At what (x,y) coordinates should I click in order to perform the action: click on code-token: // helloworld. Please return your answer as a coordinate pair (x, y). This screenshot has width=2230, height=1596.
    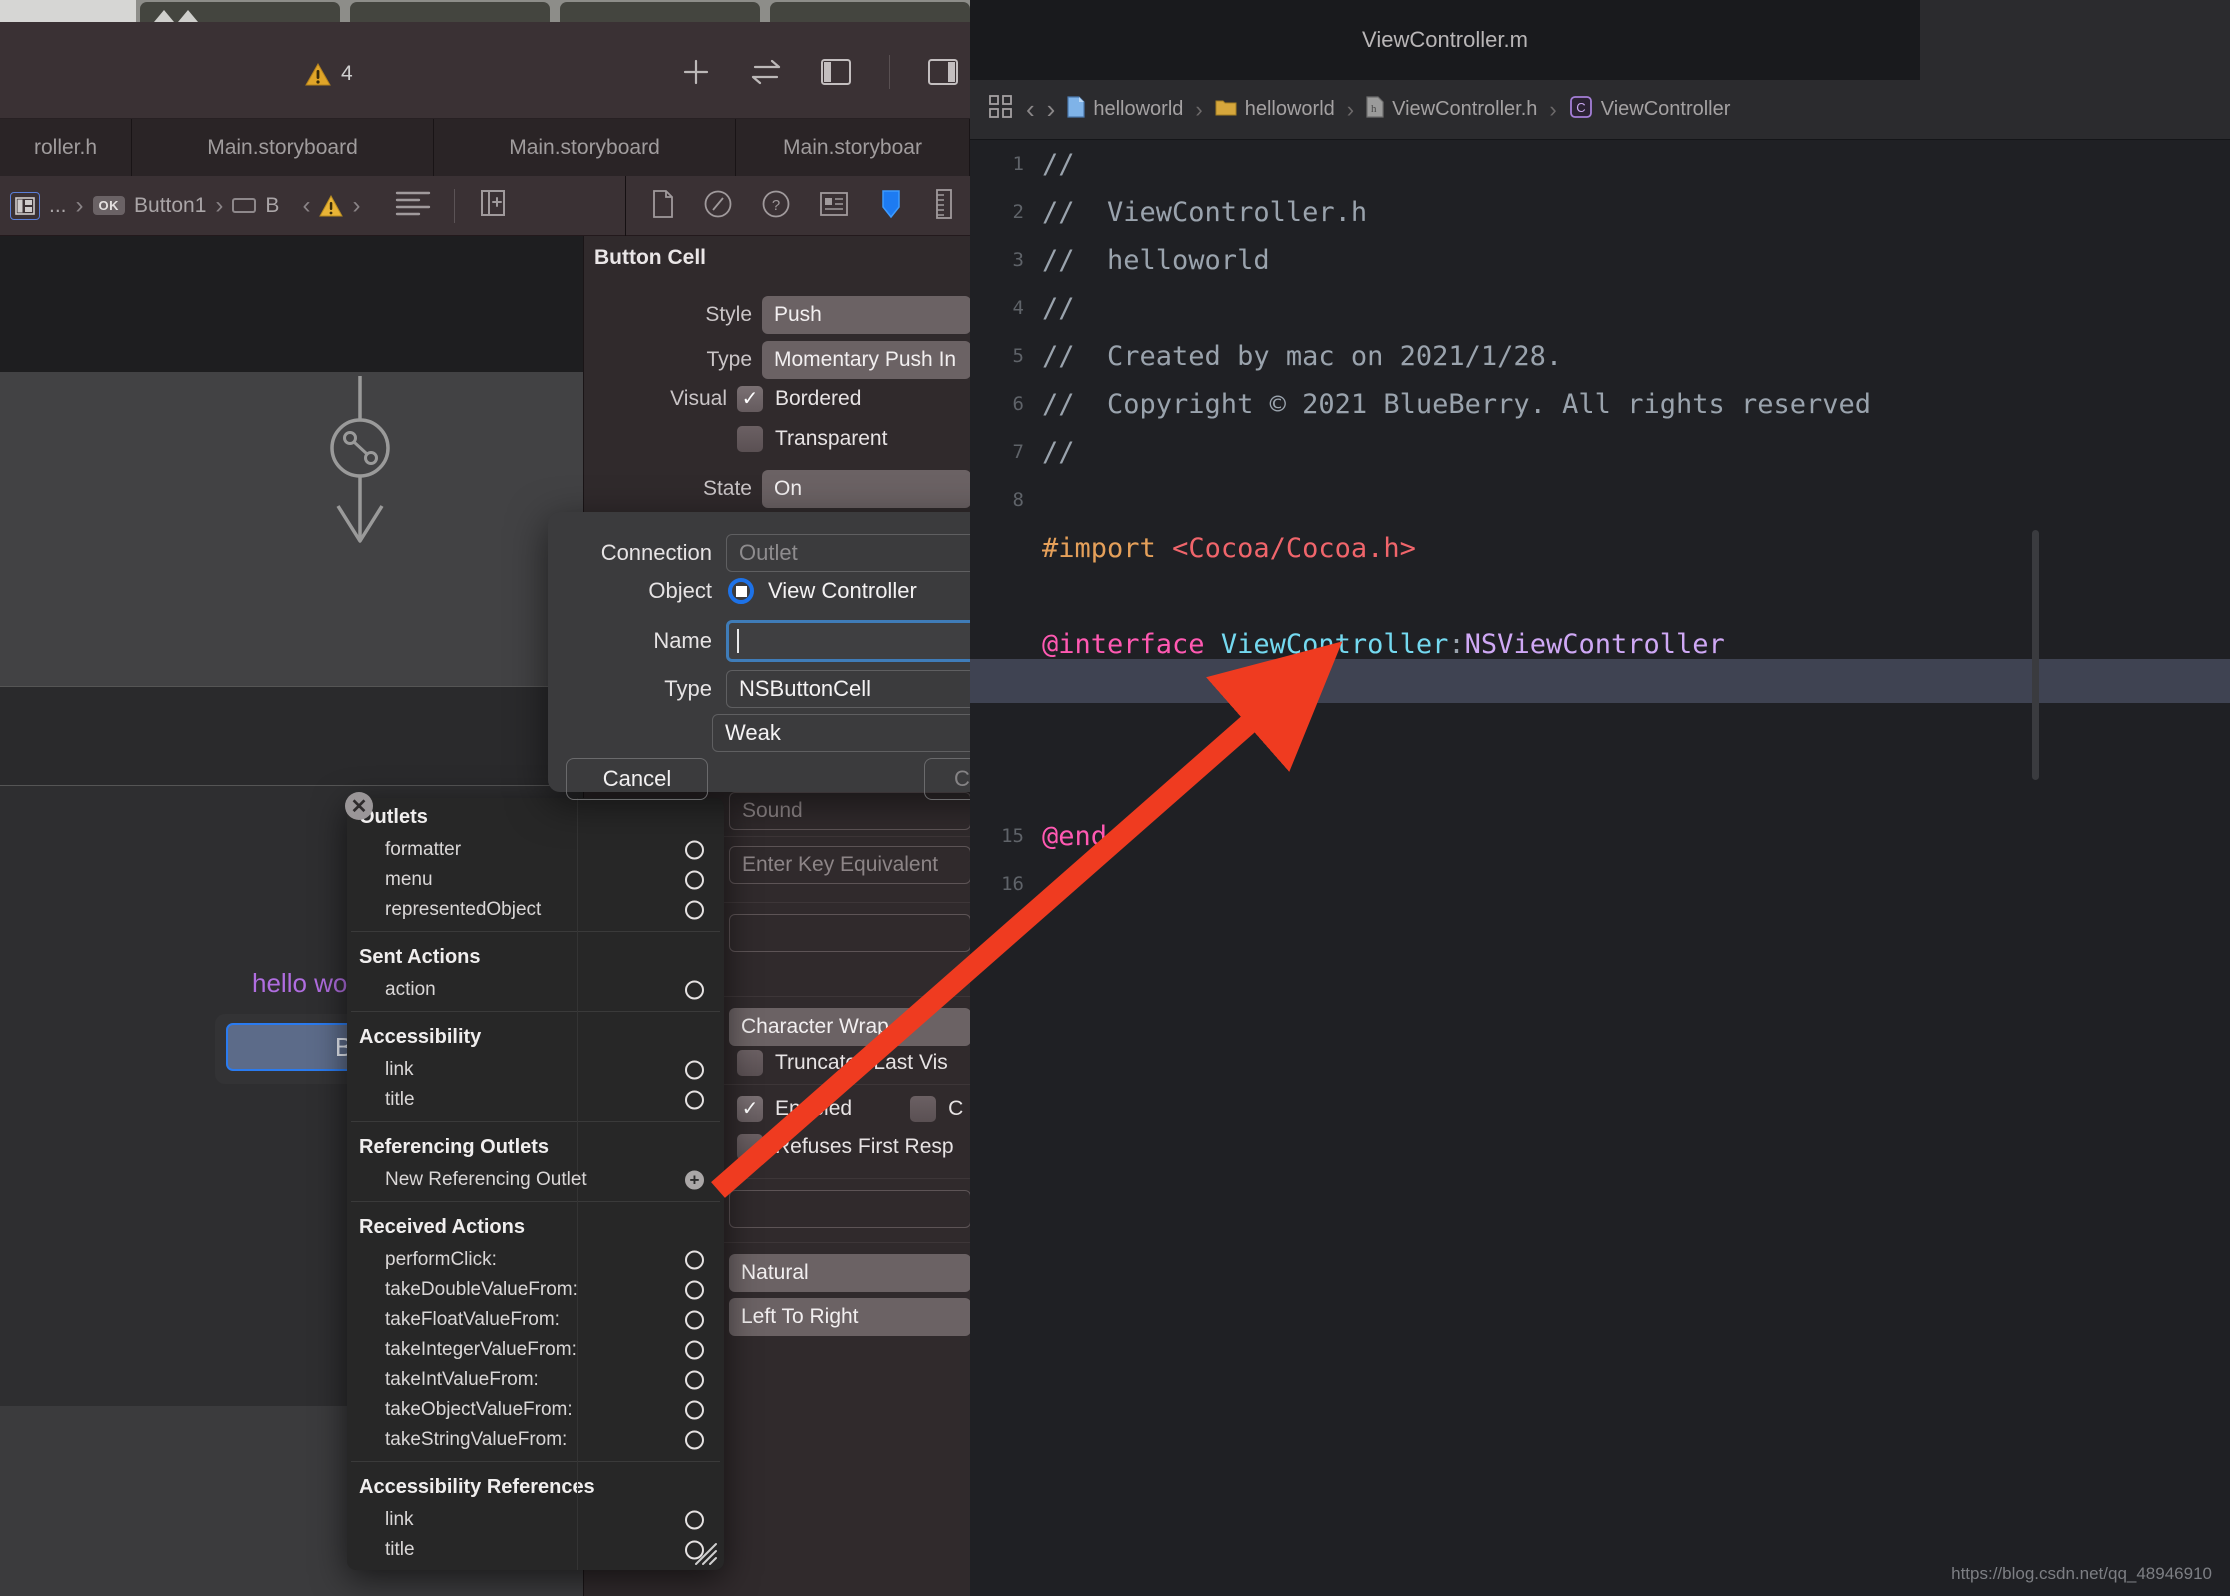
    Looking at the image, I should click on (1156, 260).